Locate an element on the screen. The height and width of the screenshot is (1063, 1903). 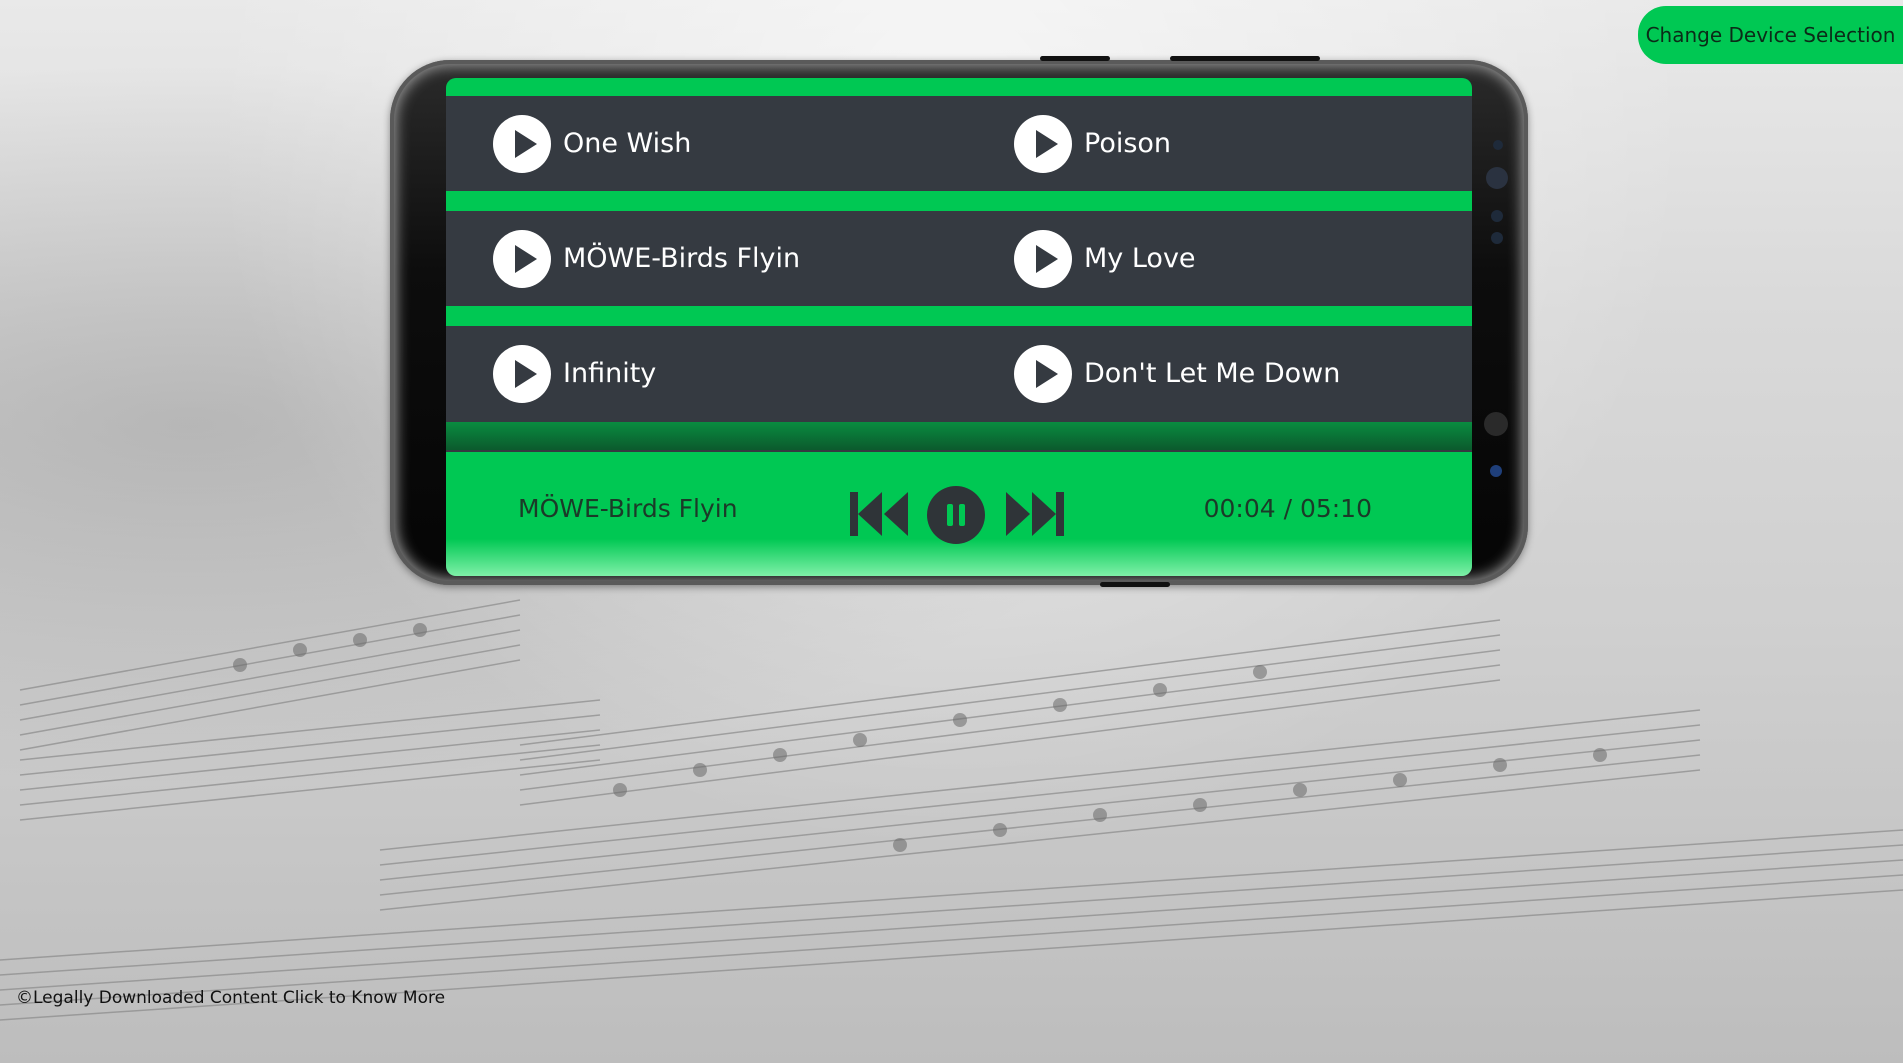
skip-next-icon is located at coordinates (1035, 514).